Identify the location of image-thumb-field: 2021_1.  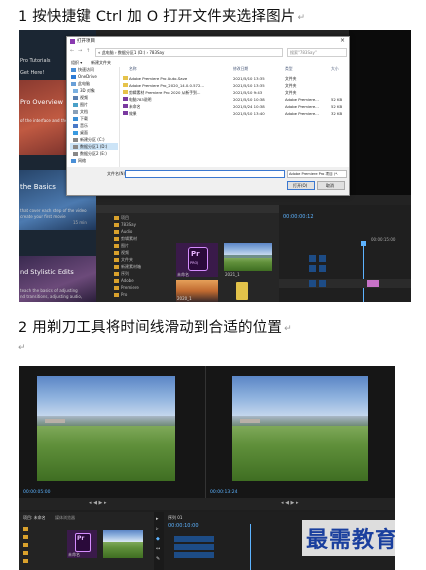
(248, 260).